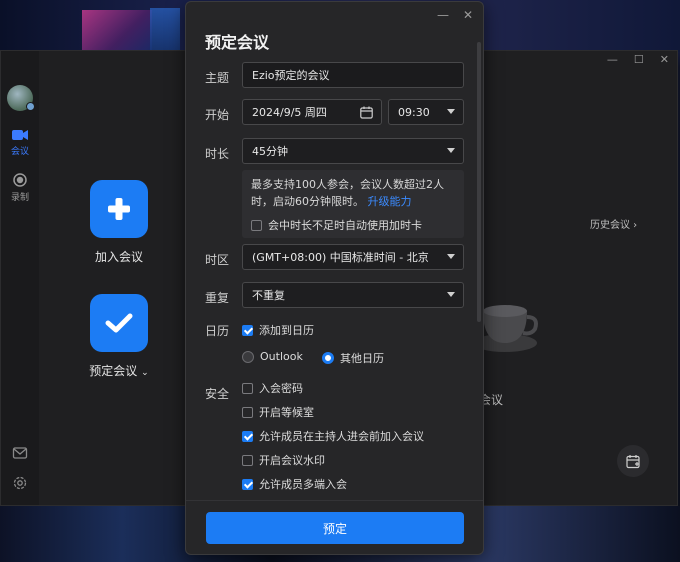 This screenshot has width=680, height=562. What do you see at coordinates (390, 201) in the screenshot?
I see `upgrade-link: 升级能力` at bounding box center [390, 201].